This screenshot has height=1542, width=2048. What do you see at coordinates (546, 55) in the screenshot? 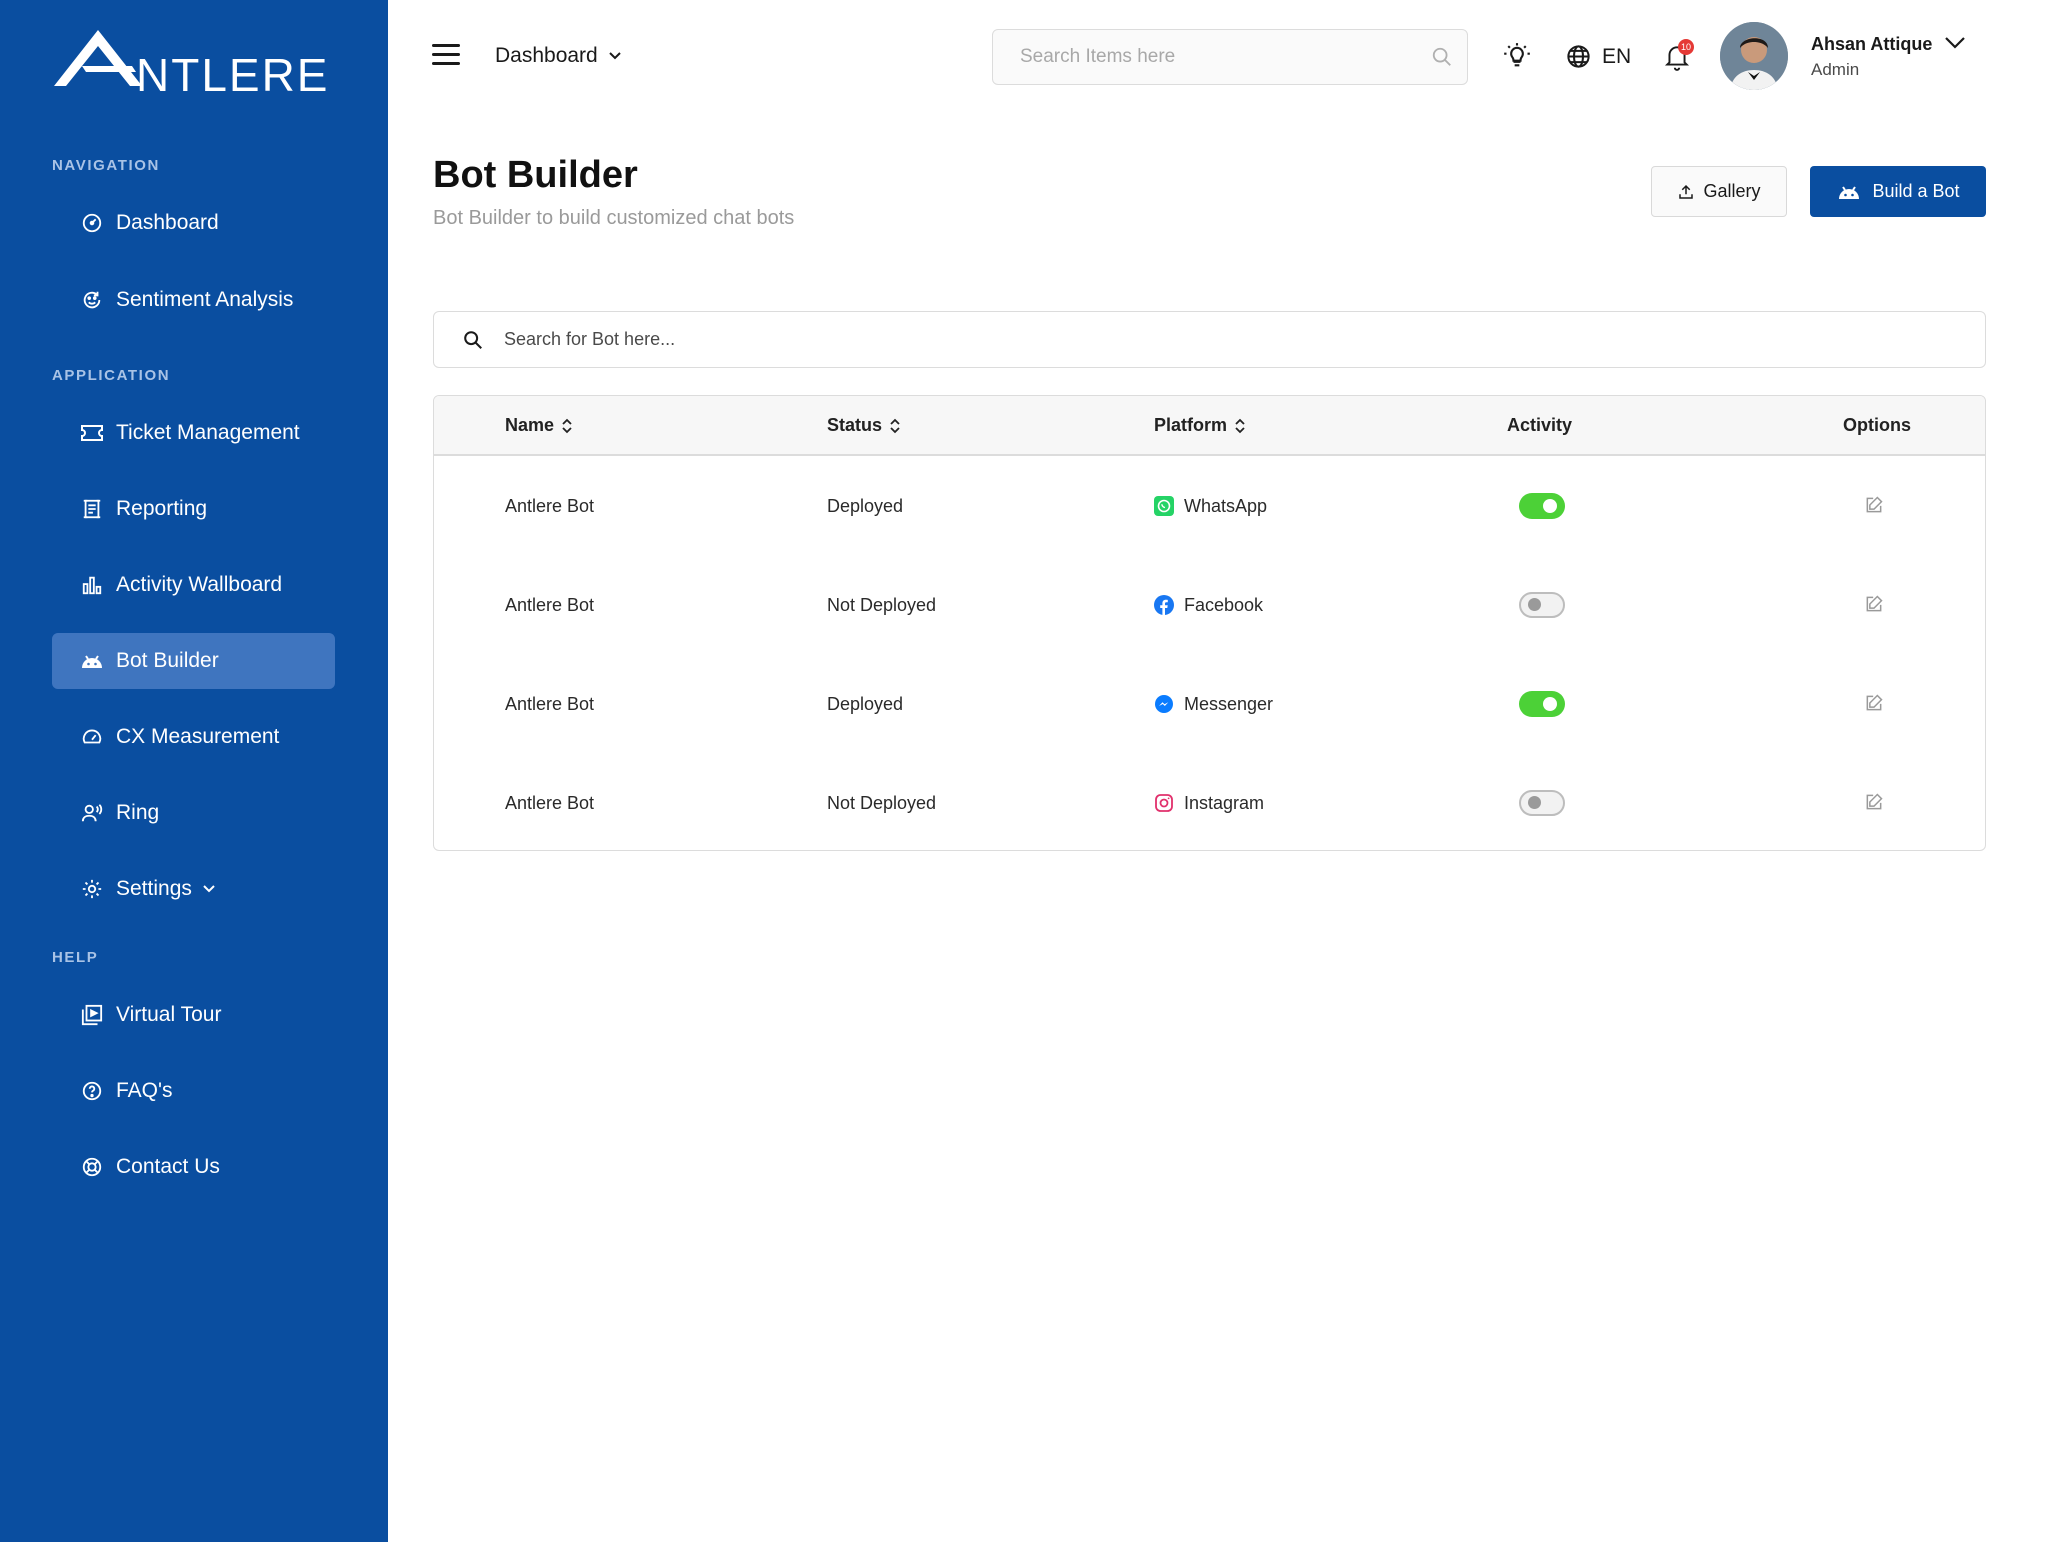
I see `dashboard-dropdown-label: Dashboard` at bounding box center [546, 55].